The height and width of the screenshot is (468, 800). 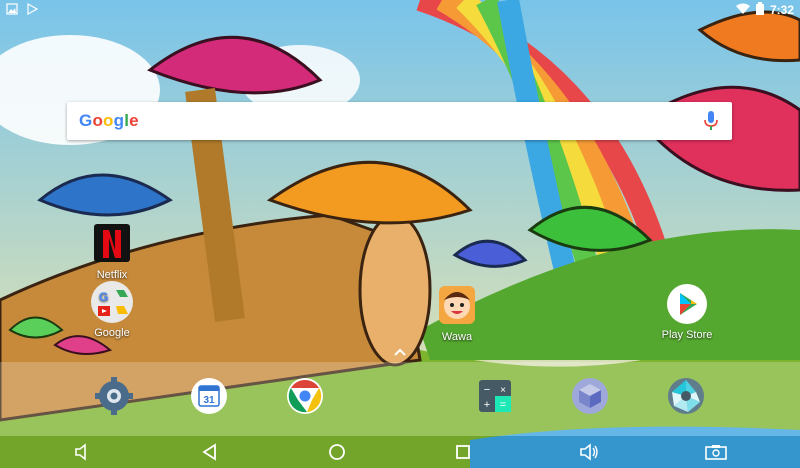 I want to click on calendar-icon: 31, so click(x=209, y=396).